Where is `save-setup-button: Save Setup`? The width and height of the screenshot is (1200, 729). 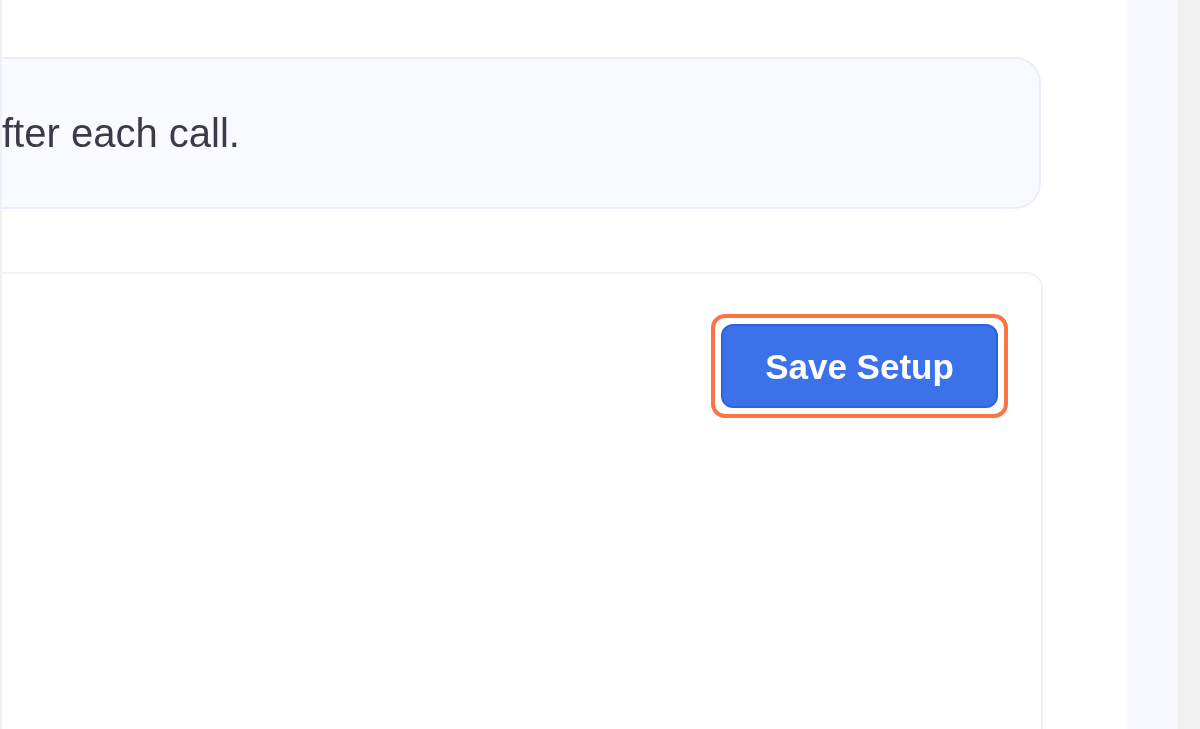 save-setup-button: Save Setup is located at coordinates (859, 366).